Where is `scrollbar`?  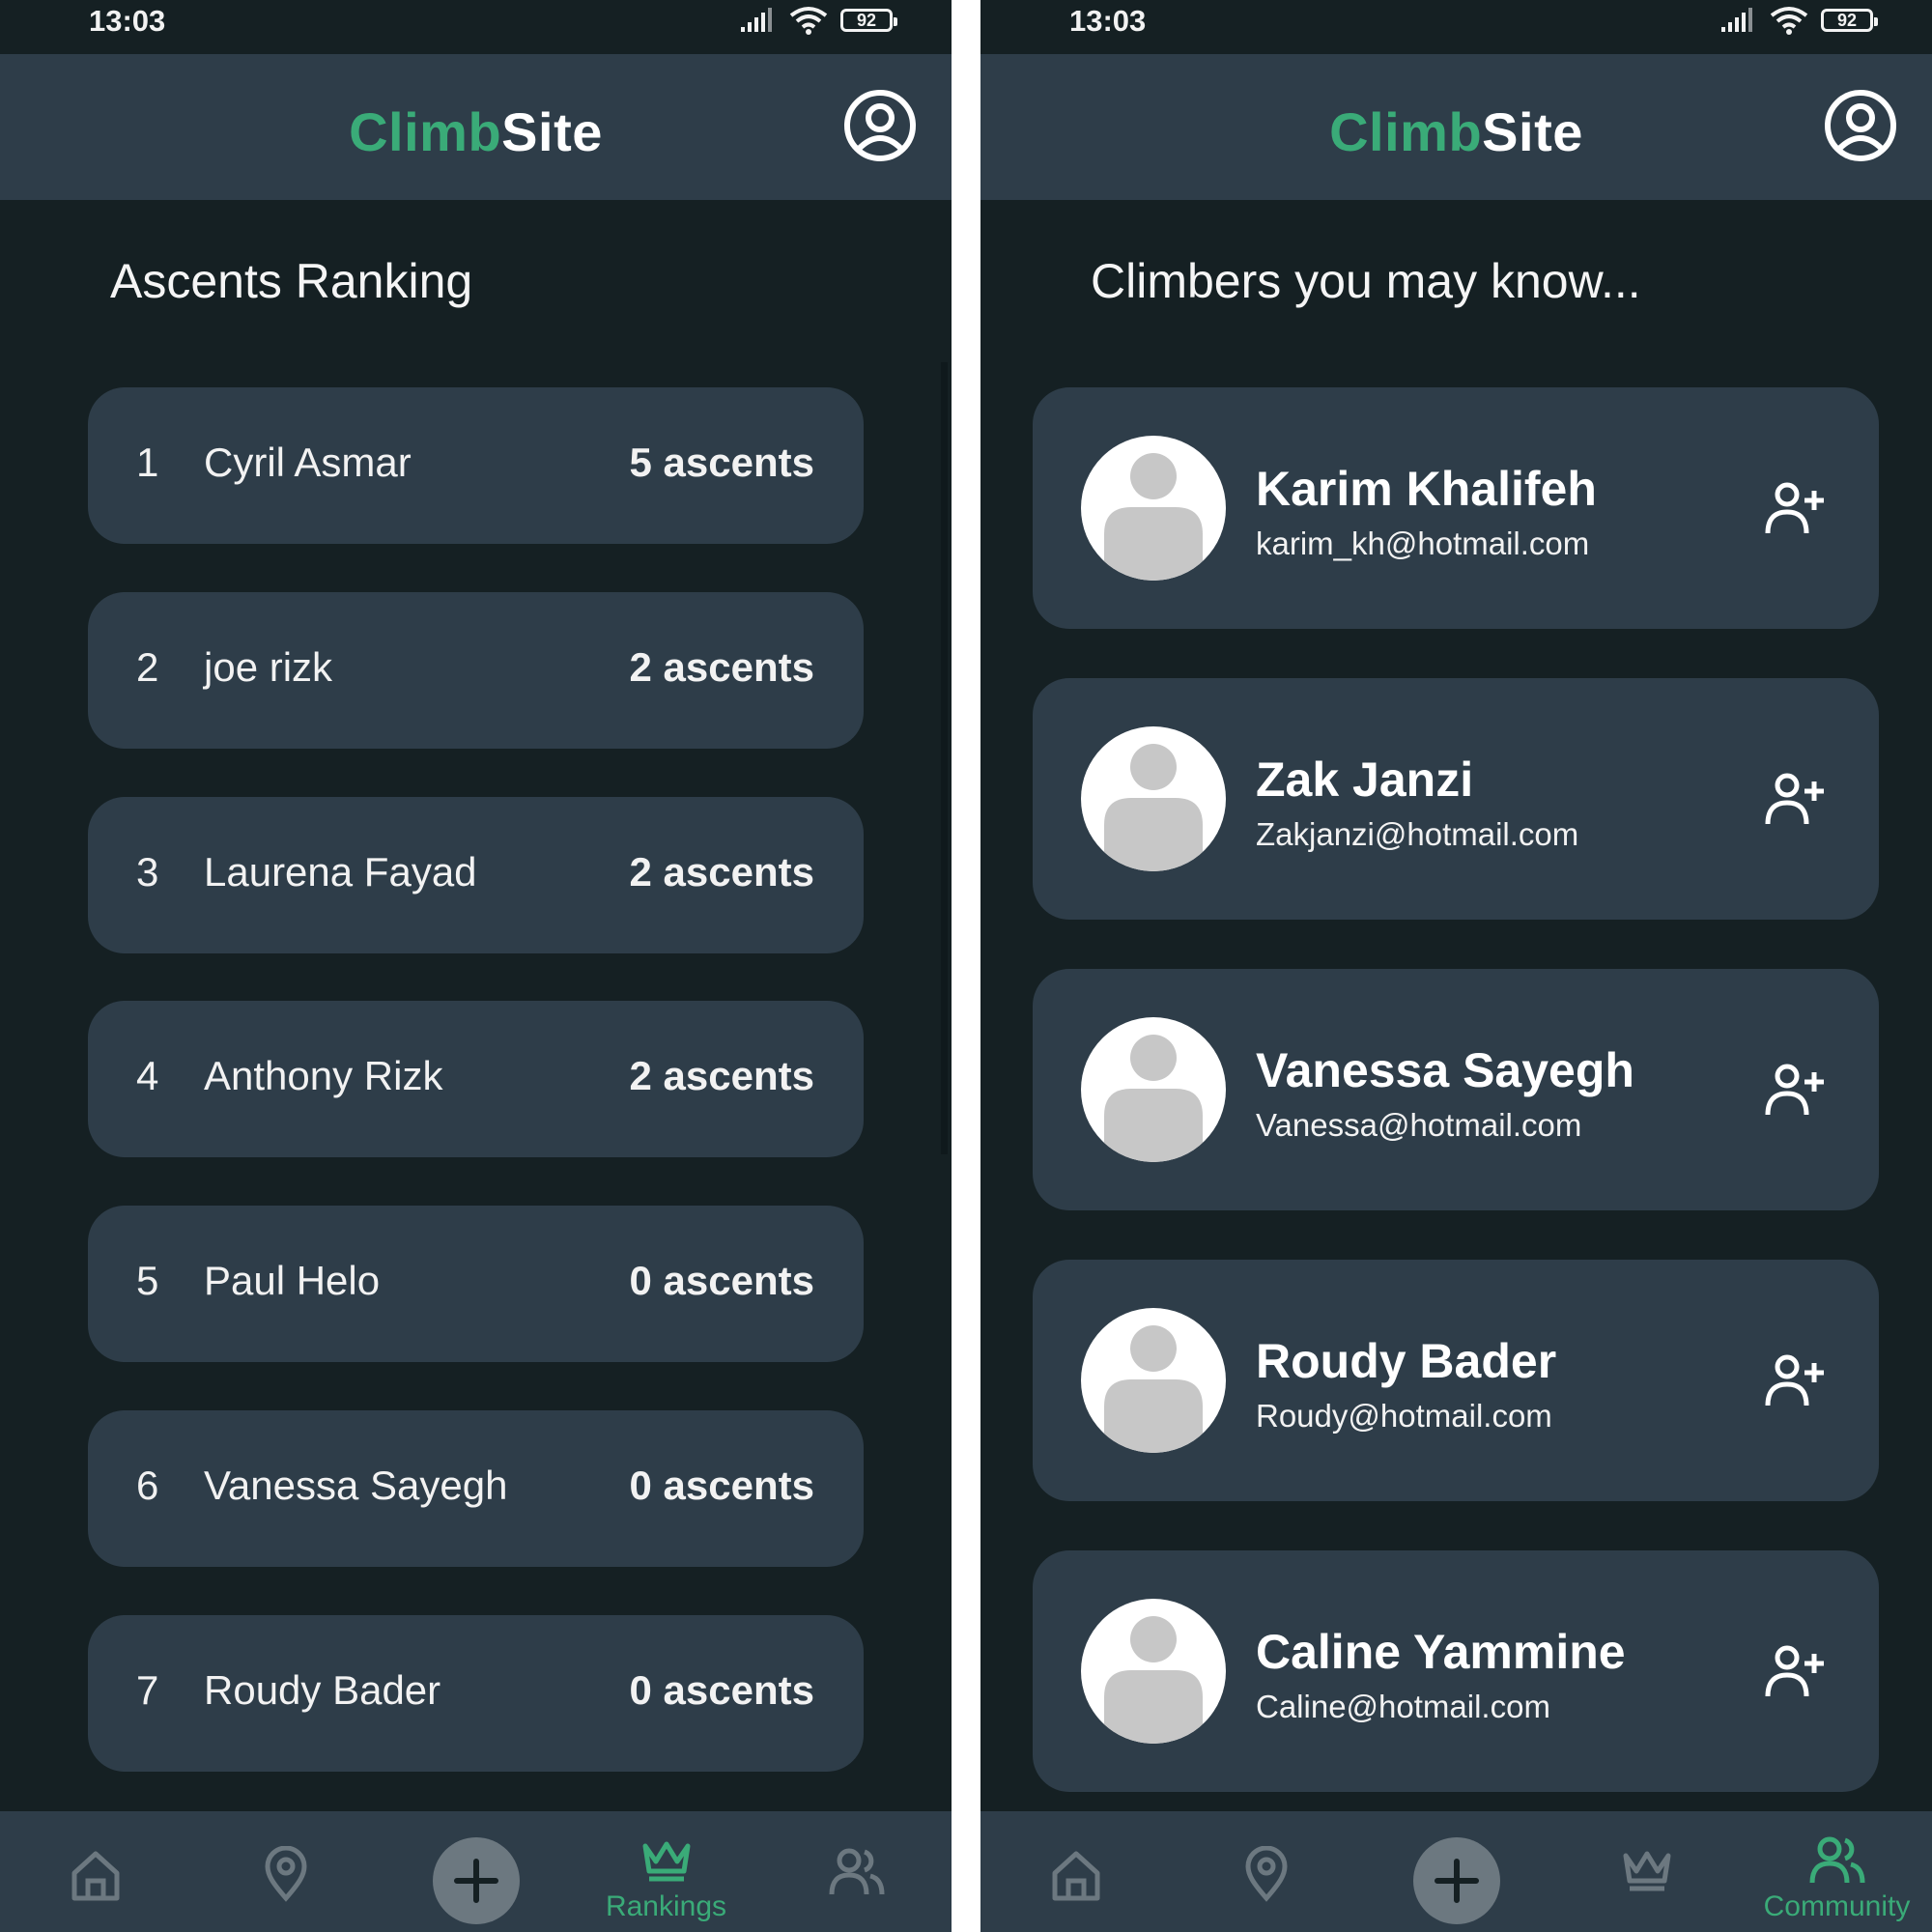
scrollbar is located at coordinates (944, 758).